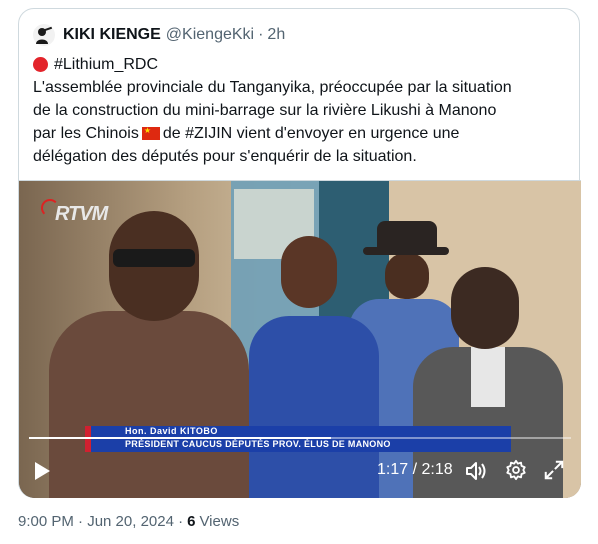 Image resolution: width=598 pixels, height=544 pixels. I want to click on user-silhouette-icon, so click(44, 35).